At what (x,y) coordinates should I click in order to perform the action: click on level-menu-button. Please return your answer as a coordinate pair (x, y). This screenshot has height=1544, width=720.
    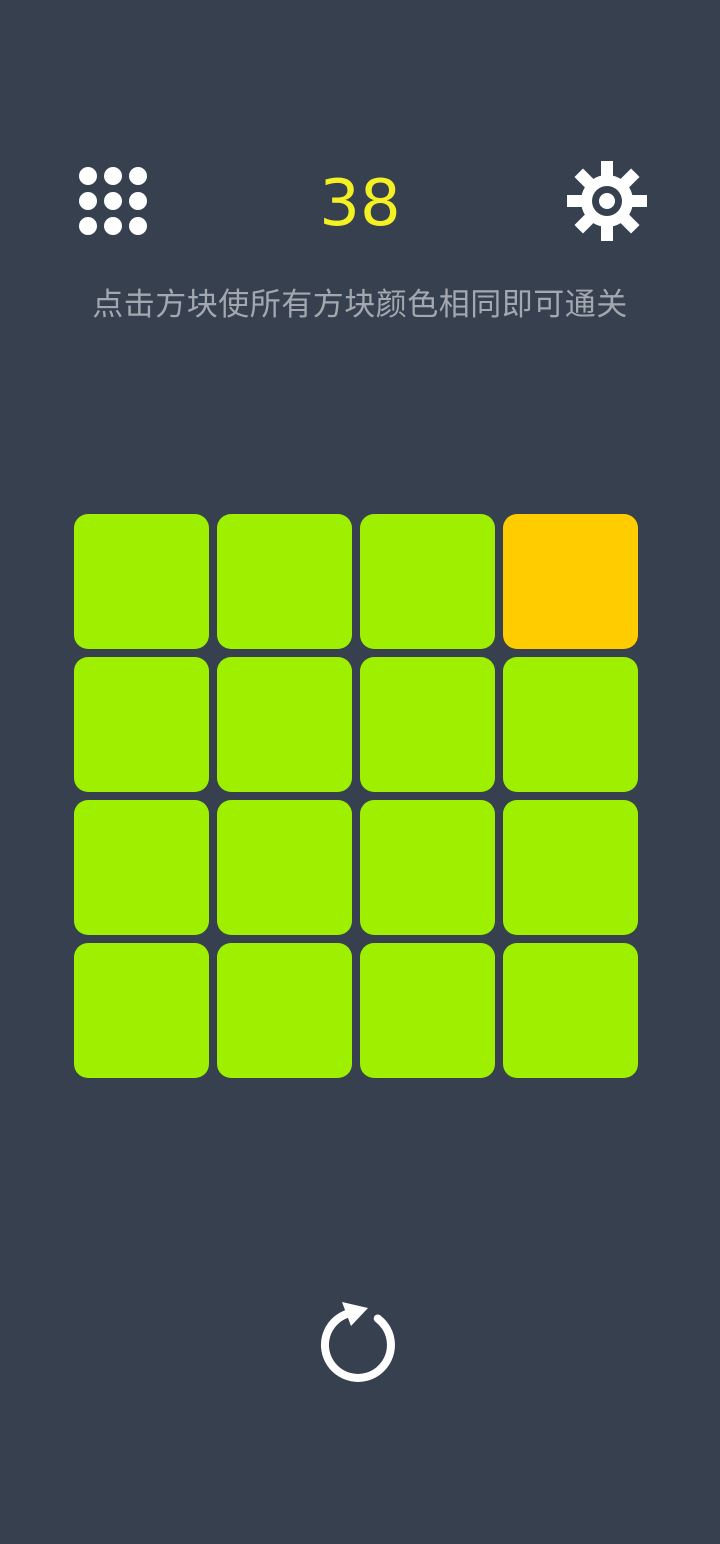
    Looking at the image, I should click on (113, 201).